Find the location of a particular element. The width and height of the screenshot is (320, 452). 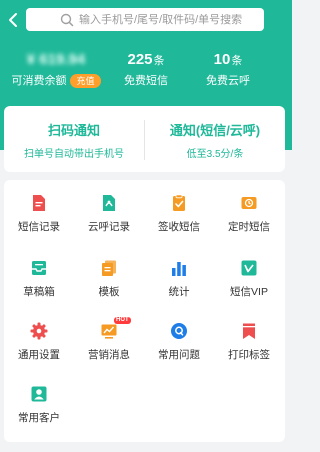

settings-icon is located at coordinates (39, 331).